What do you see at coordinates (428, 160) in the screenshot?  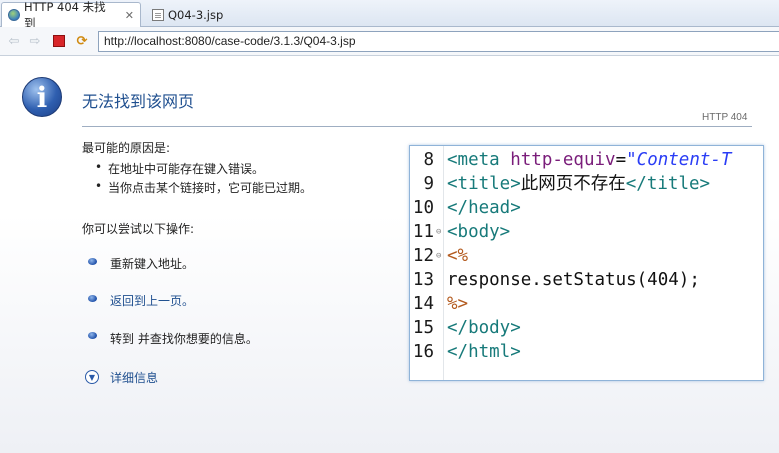 I see `line-number: 8` at bounding box center [428, 160].